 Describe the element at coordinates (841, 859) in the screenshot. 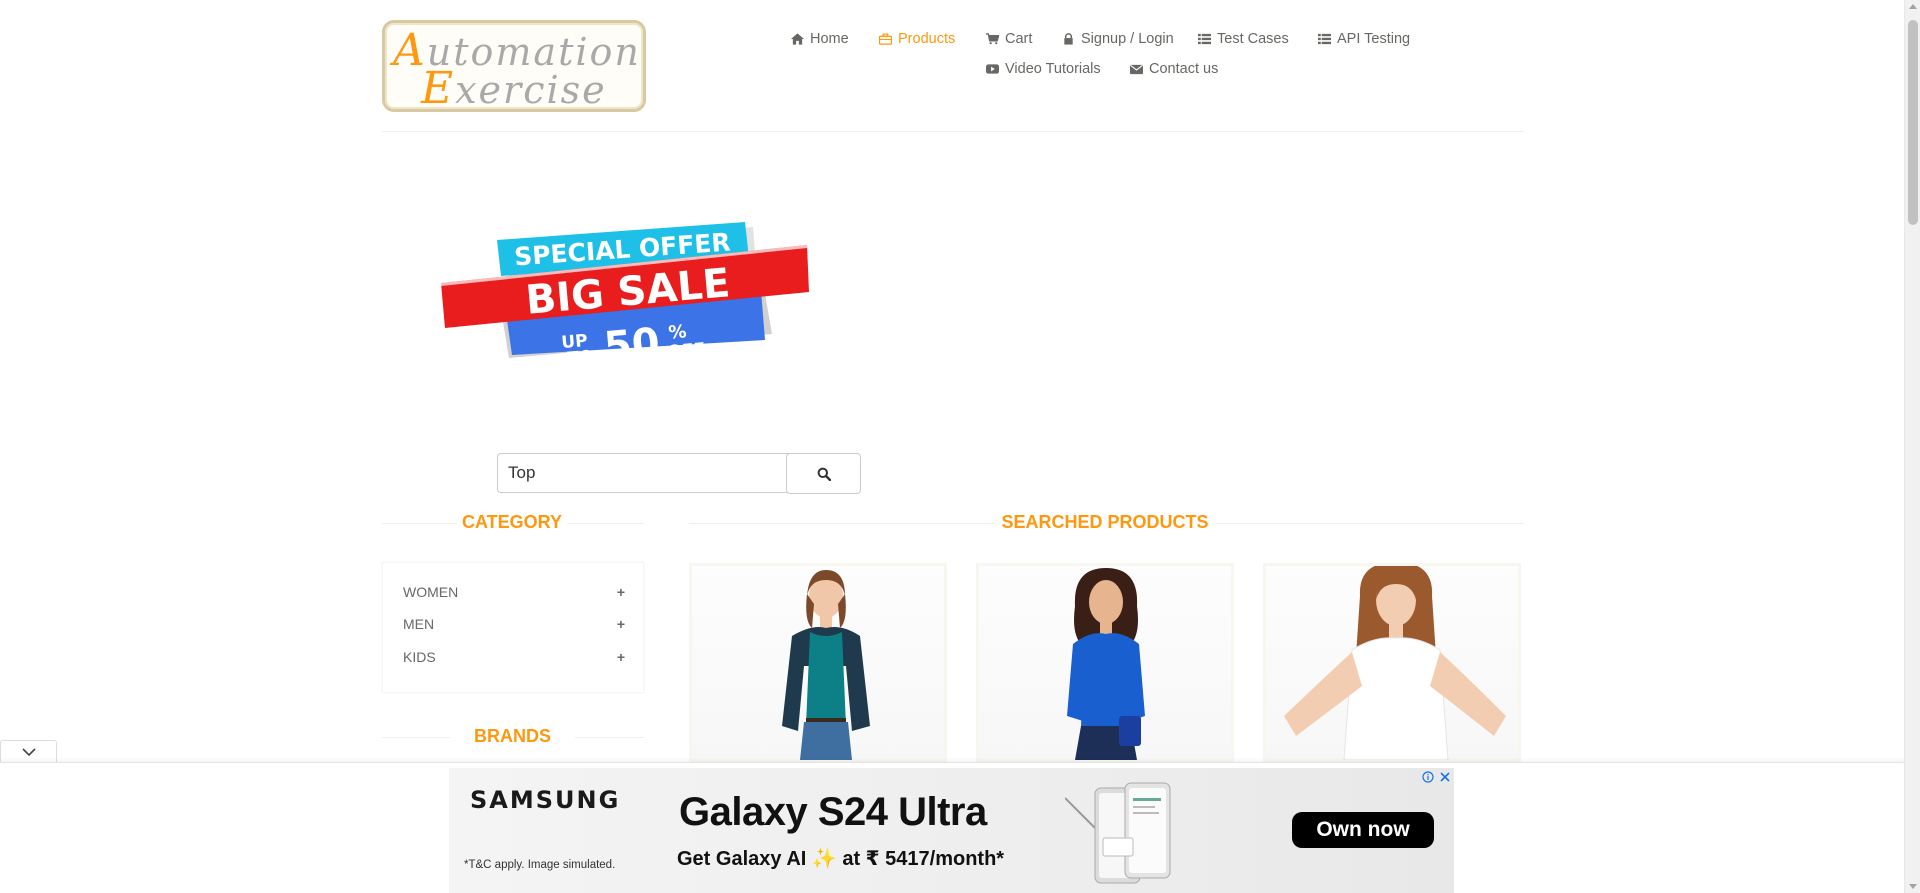

I see `ad-subline: Get Galaxy AI ✨ at ₹ 5417/month*` at that location.